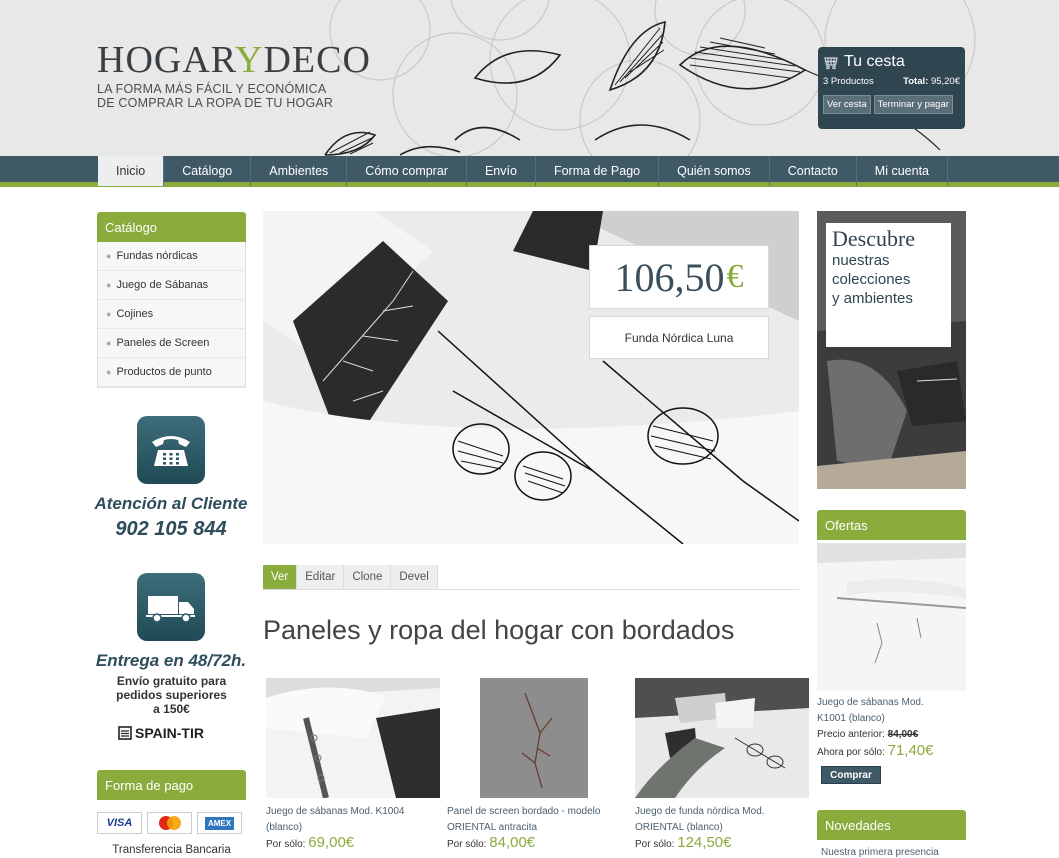 This screenshot has width=1059, height=858. I want to click on offers-title: Ofertas, so click(891, 525).